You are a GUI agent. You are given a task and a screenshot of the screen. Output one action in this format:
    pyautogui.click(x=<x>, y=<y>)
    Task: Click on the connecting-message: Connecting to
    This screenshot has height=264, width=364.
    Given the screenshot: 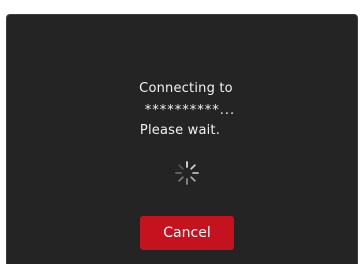 What is the action you would take?
    pyautogui.click(x=186, y=88)
    